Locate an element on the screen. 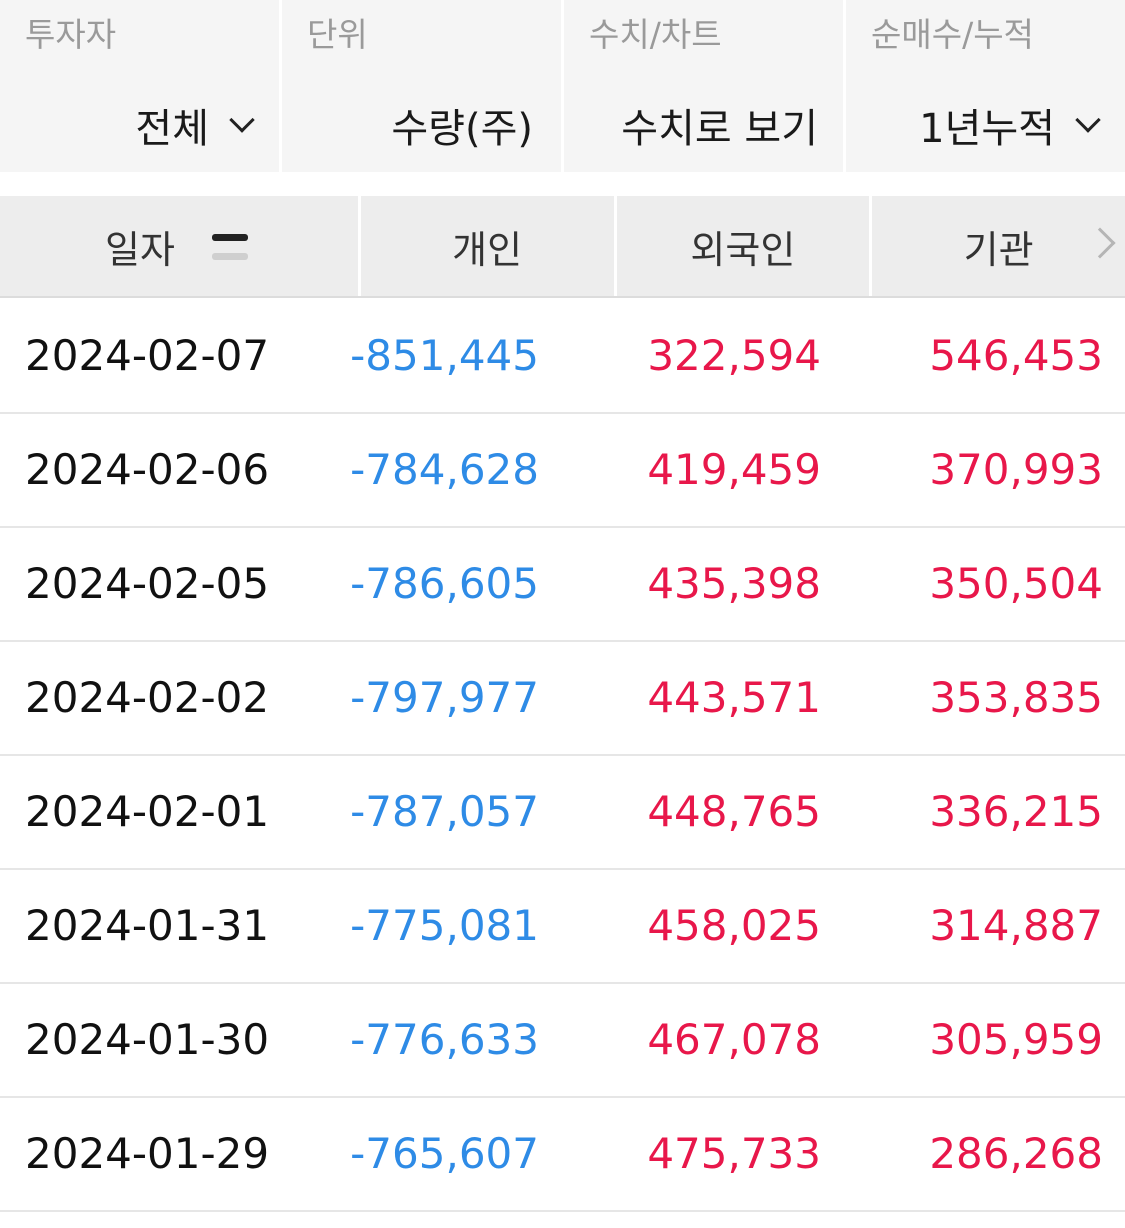 The width and height of the screenshot is (1125, 1228). table-row: 2024-01-31 -775,081 458,025 314,887 is located at coordinates (562, 927).